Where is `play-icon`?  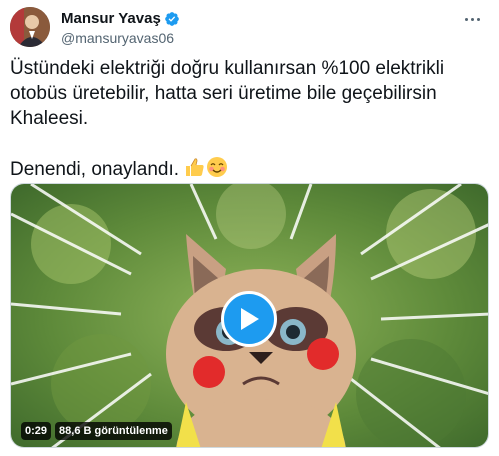
play-icon is located at coordinates (250, 319).